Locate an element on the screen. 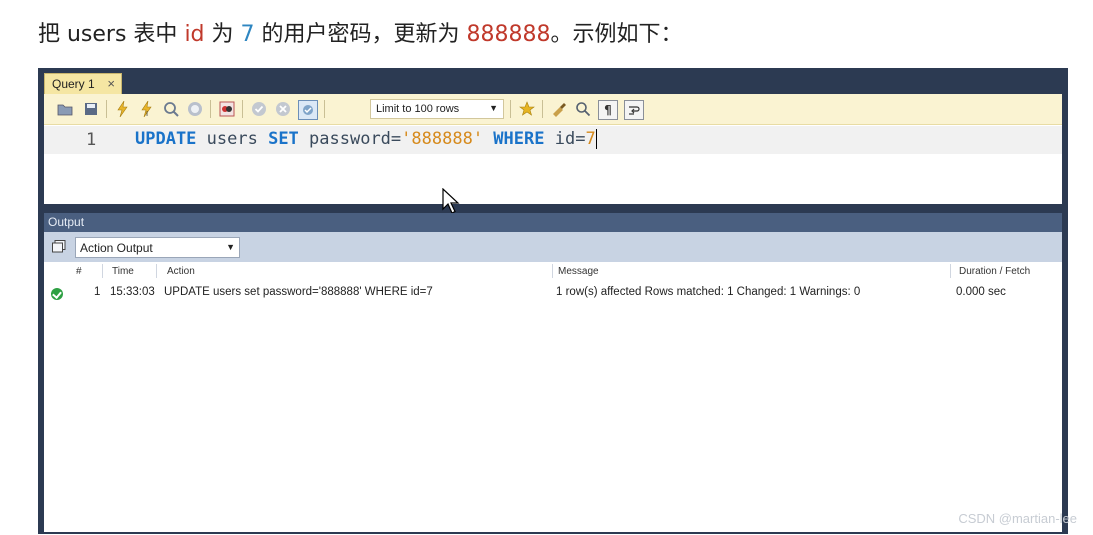  column-header-duration: Duration / Fetch is located at coordinates (994, 271).